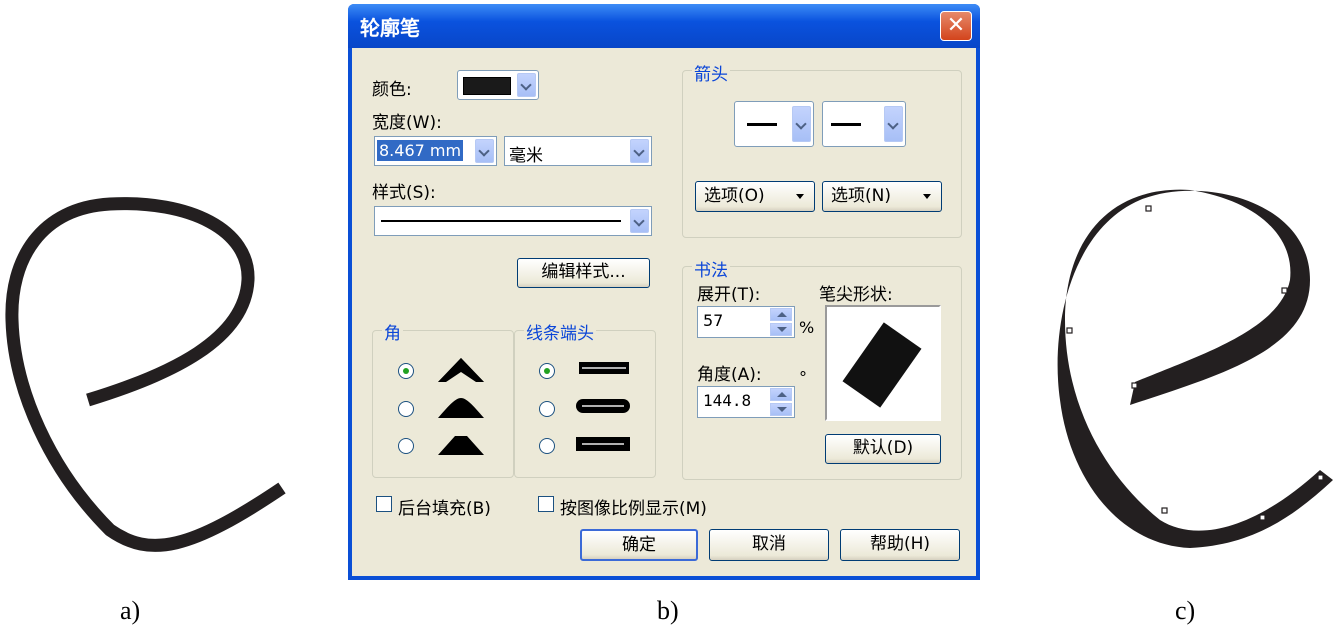 The height and width of the screenshot is (629, 1333). I want to click on title-bar: 轮廓笔 ✕, so click(664, 26).